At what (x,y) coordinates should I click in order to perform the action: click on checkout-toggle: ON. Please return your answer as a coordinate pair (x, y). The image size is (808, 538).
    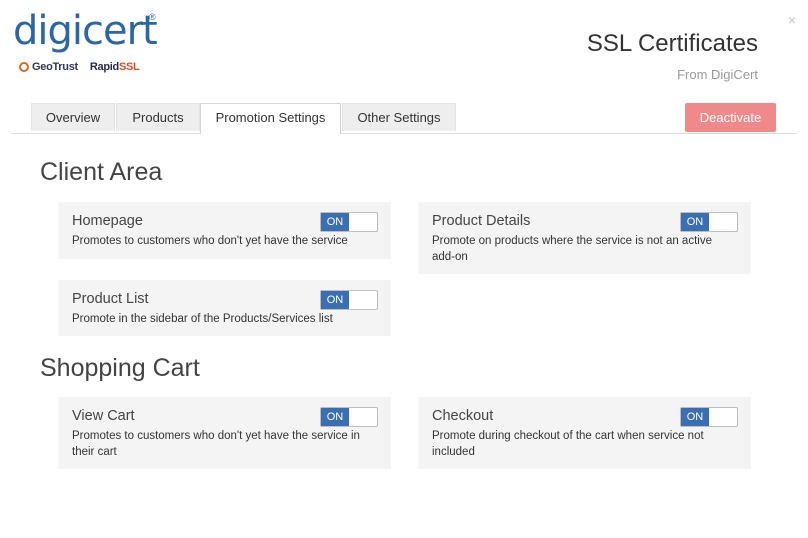
    Looking at the image, I should click on (709, 417).